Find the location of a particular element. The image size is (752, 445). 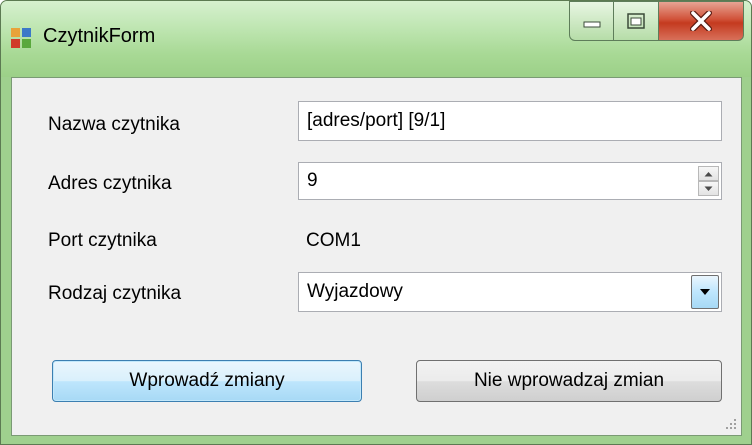

maximize-icon is located at coordinates (636, 21).